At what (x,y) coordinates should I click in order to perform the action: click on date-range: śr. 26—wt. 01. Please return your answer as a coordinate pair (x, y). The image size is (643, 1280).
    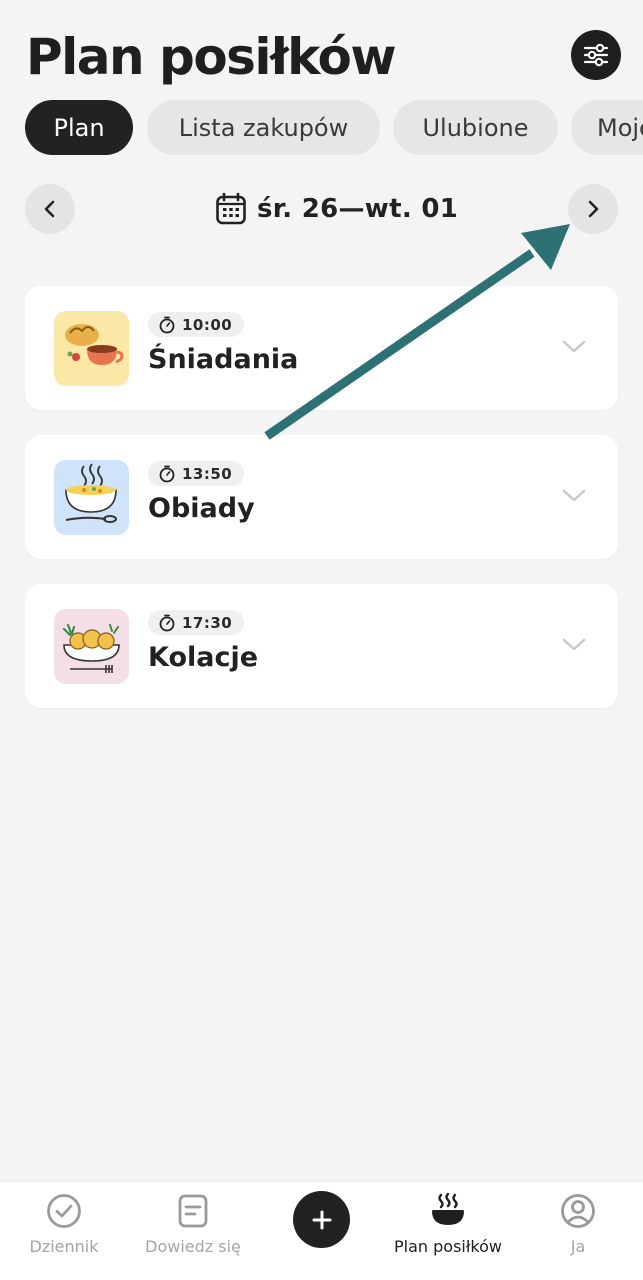
    Looking at the image, I should click on (336, 209).